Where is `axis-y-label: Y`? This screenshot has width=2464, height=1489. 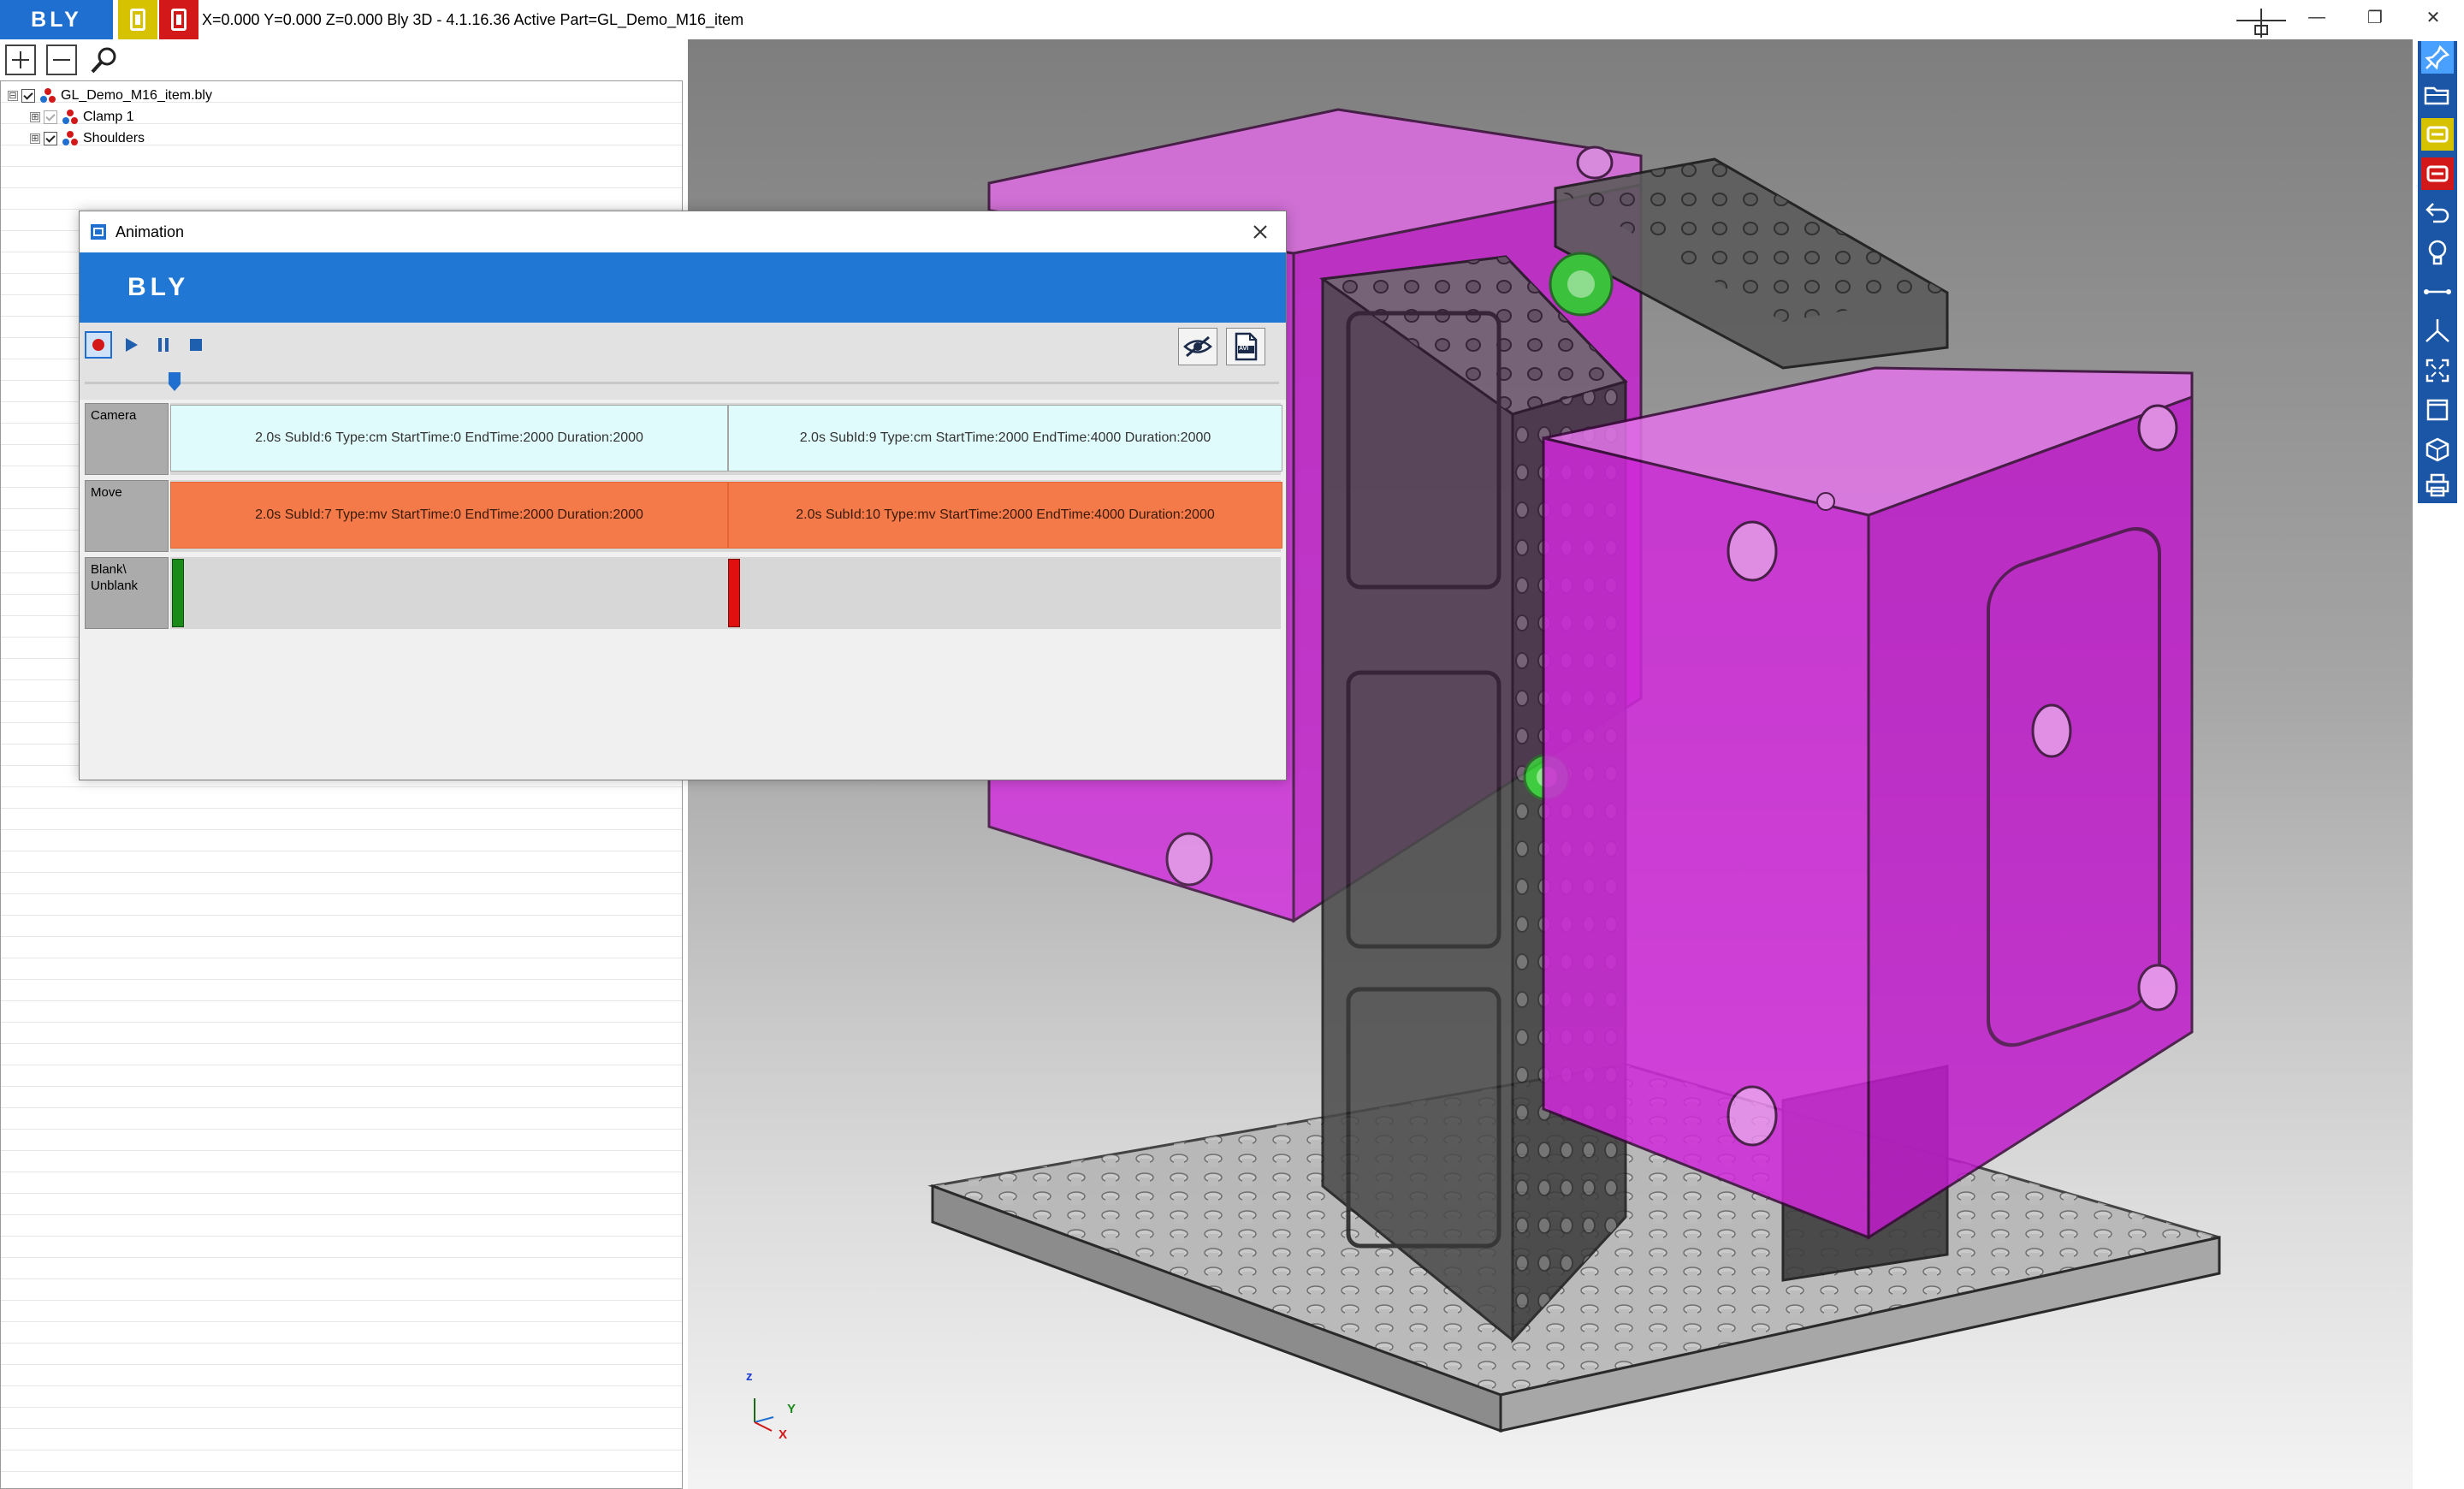 axis-y-label: Y is located at coordinates (792, 1409).